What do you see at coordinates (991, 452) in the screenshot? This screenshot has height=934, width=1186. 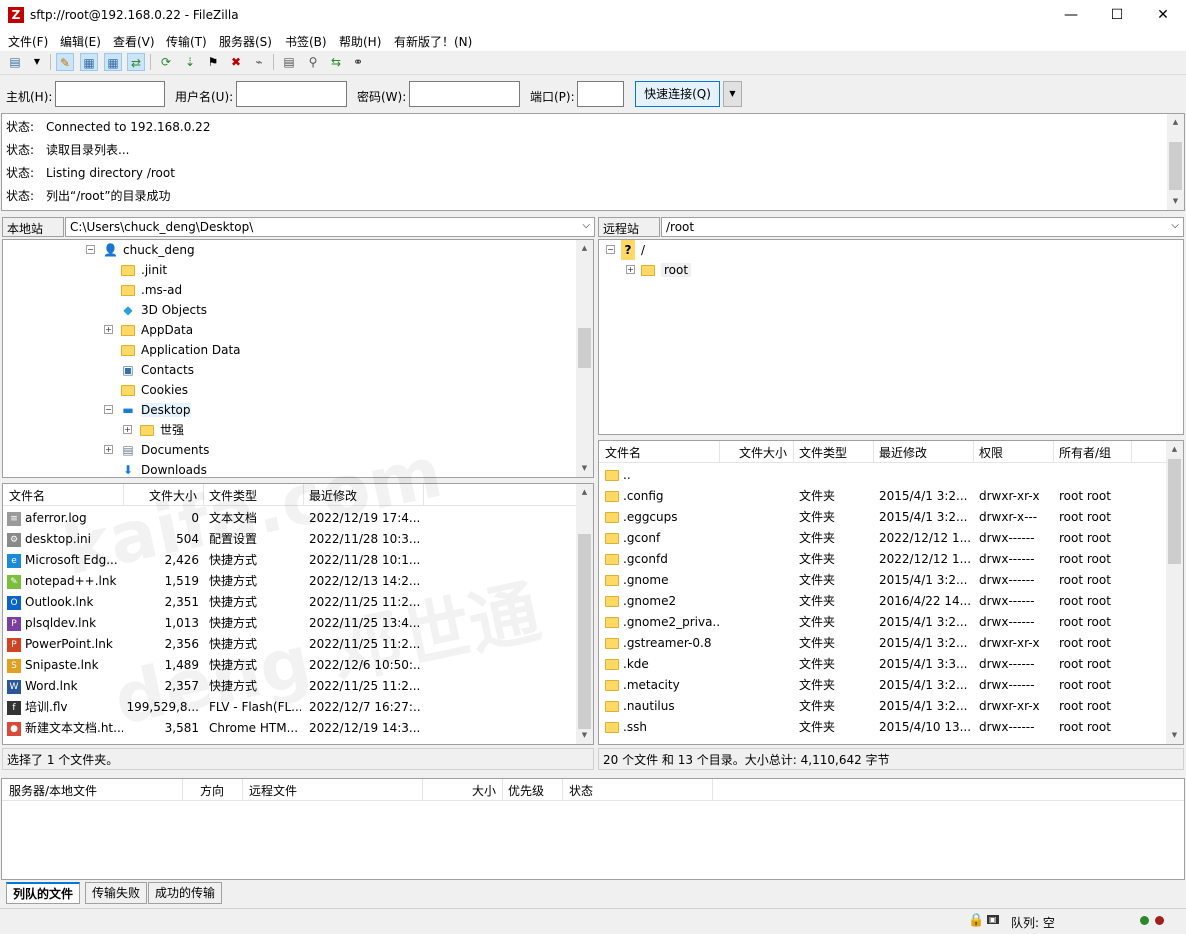 I see `col-permissions: 权限` at bounding box center [991, 452].